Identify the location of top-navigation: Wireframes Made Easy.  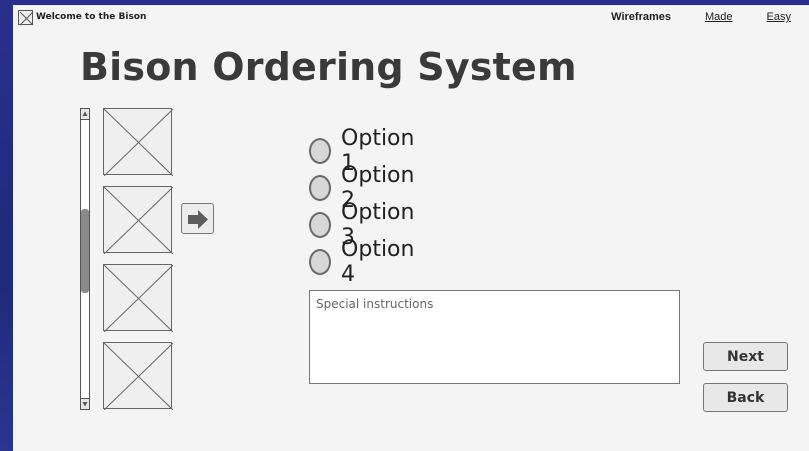
(701, 17).